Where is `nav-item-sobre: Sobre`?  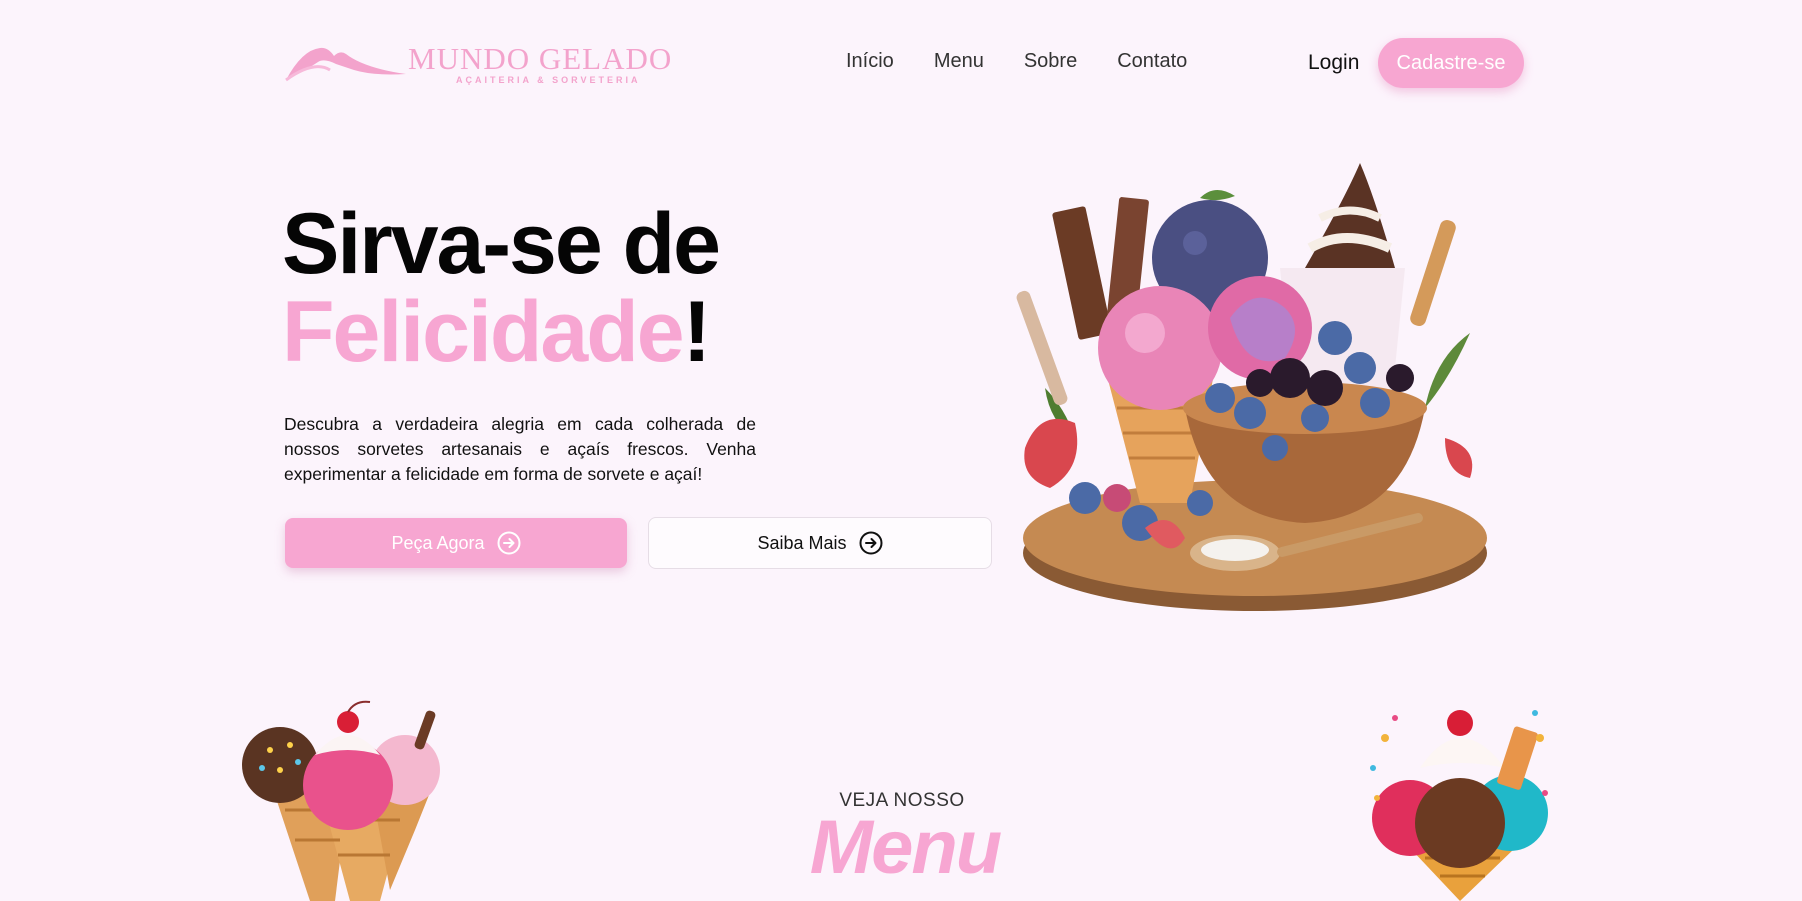 nav-item-sobre: Sobre is located at coordinates (1050, 61).